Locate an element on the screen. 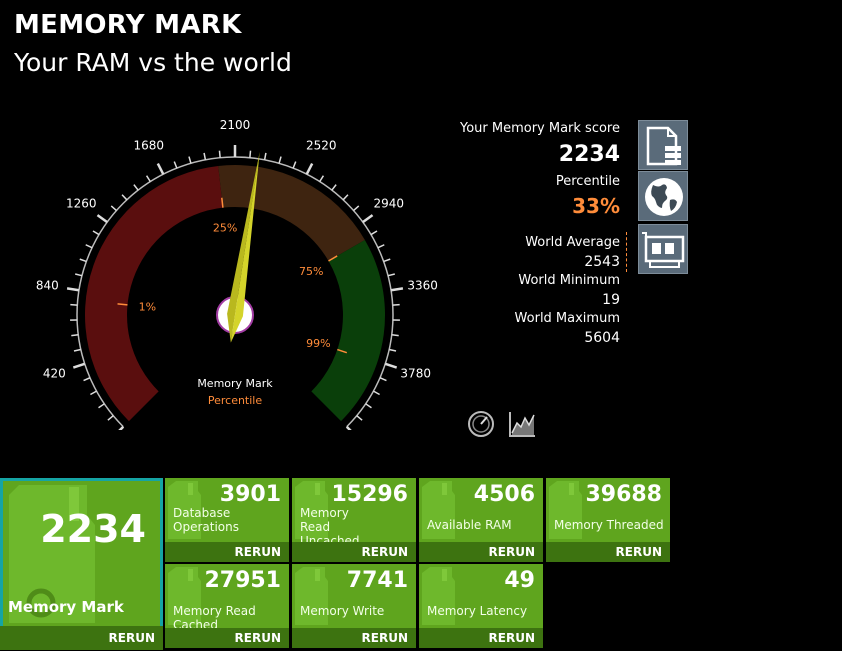 The image size is (842, 651). percentile-label: Percentile is located at coordinates (587, 181).